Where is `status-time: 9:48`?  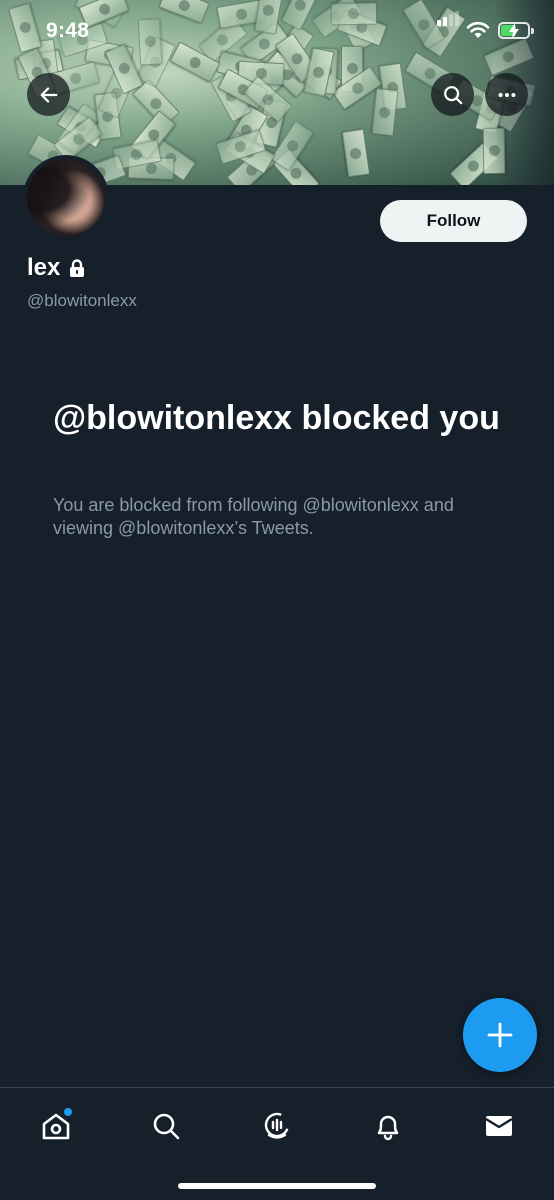
status-time: 9:48 is located at coordinates (68, 30).